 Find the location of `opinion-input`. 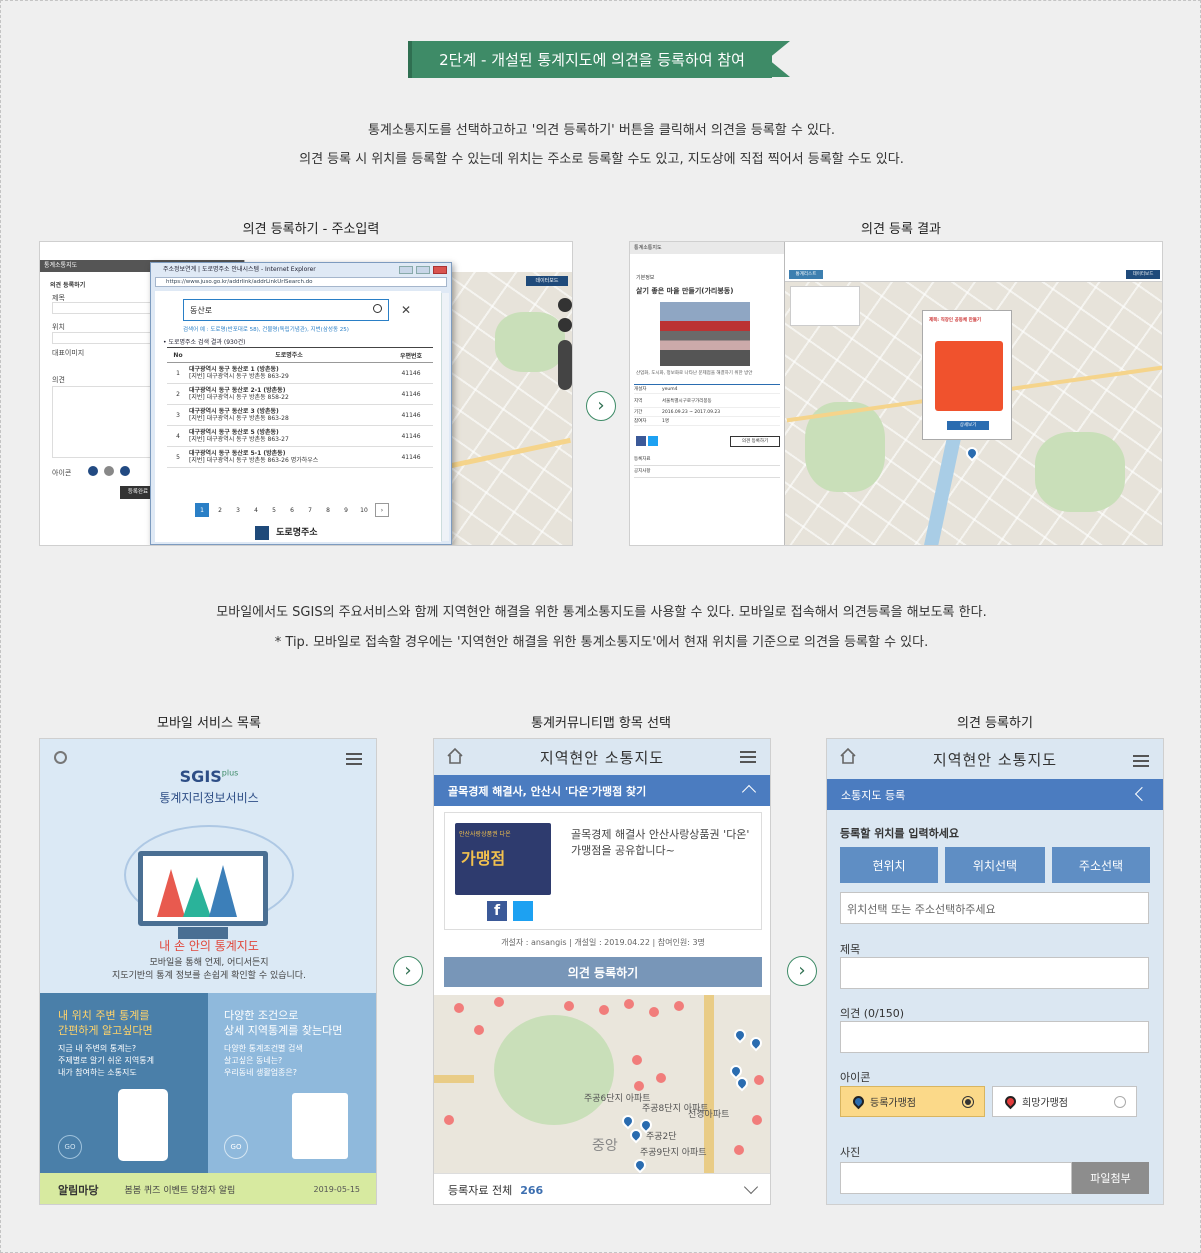

opinion-input is located at coordinates (994, 1037).